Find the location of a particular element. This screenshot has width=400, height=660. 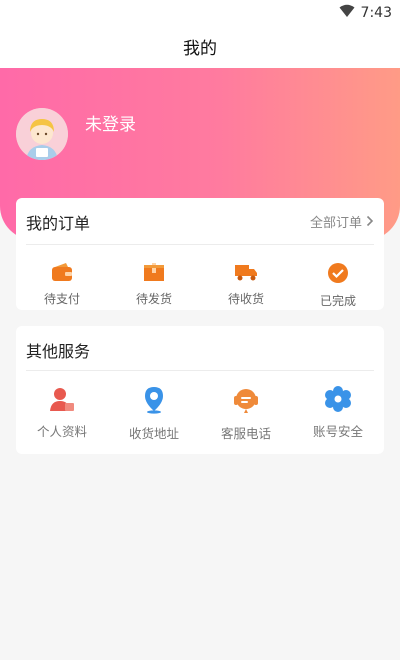

location-pin-icon is located at coordinates (154, 402).